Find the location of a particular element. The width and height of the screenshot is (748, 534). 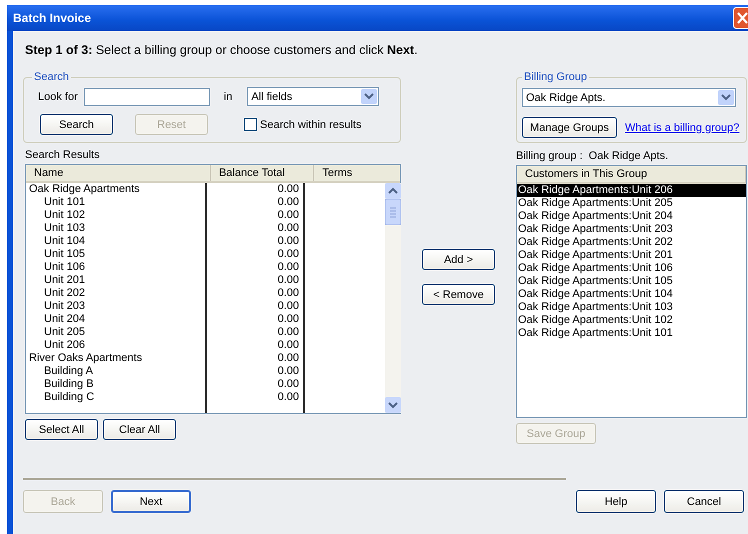

billing-group-dropdown: Oak Ridge Apts. is located at coordinates (629, 97).